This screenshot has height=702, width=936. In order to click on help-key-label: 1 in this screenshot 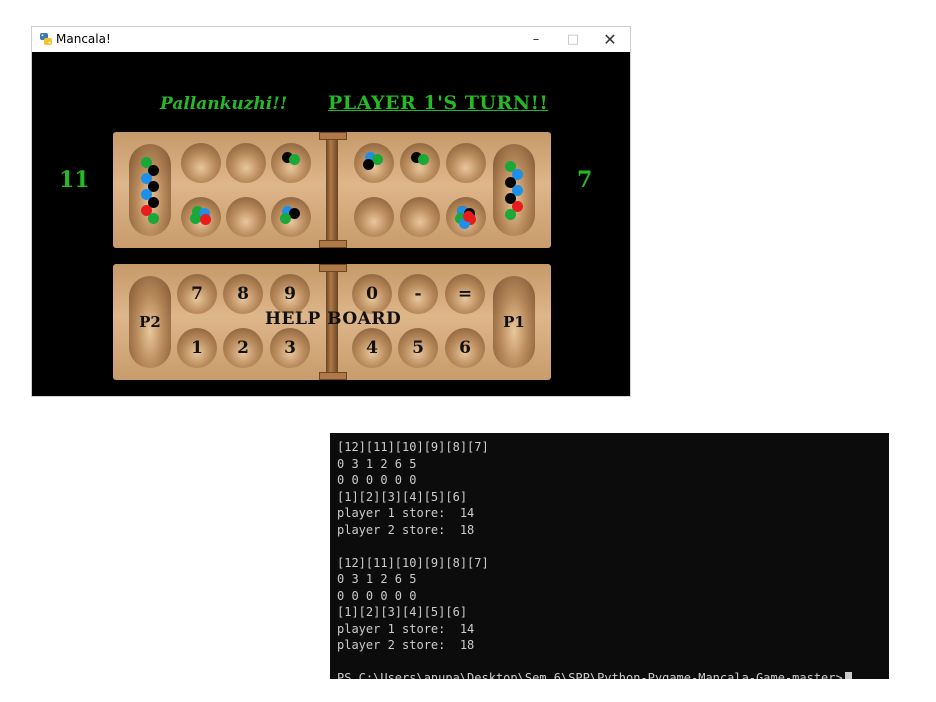, I will do `click(197, 348)`.